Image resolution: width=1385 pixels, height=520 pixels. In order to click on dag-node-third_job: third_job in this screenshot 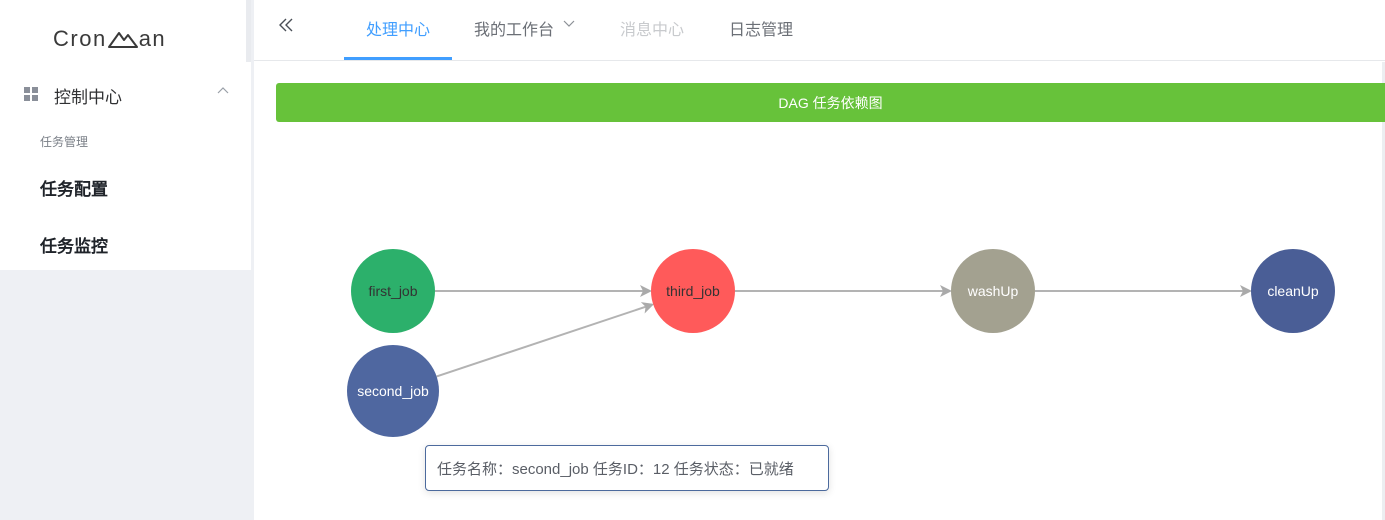, I will do `click(693, 291)`.